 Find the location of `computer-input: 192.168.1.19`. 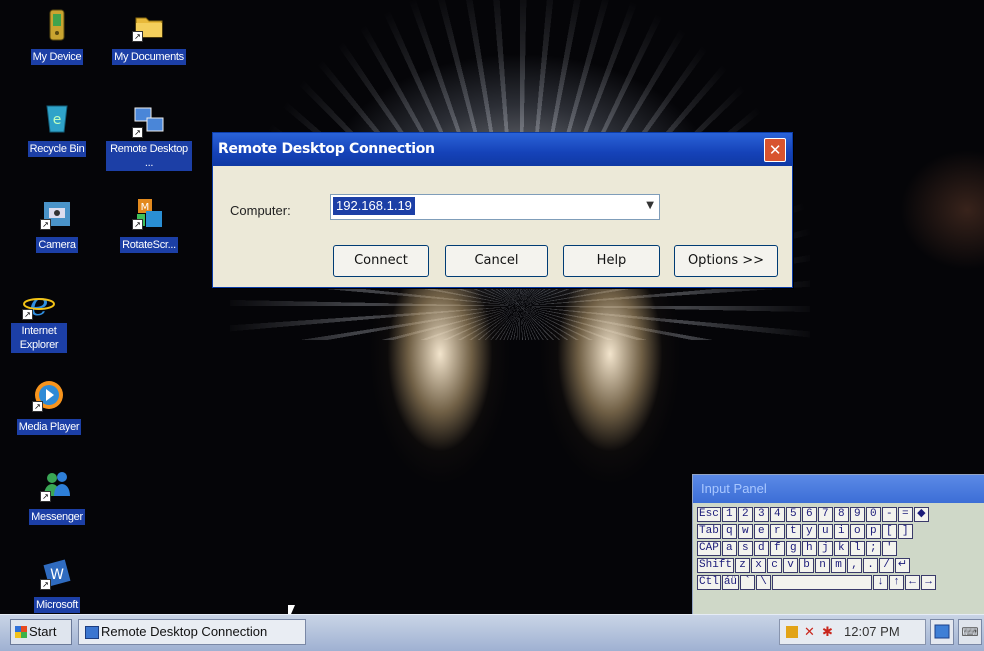

computer-input: 192.168.1.19 is located at coordinates (374, 206).